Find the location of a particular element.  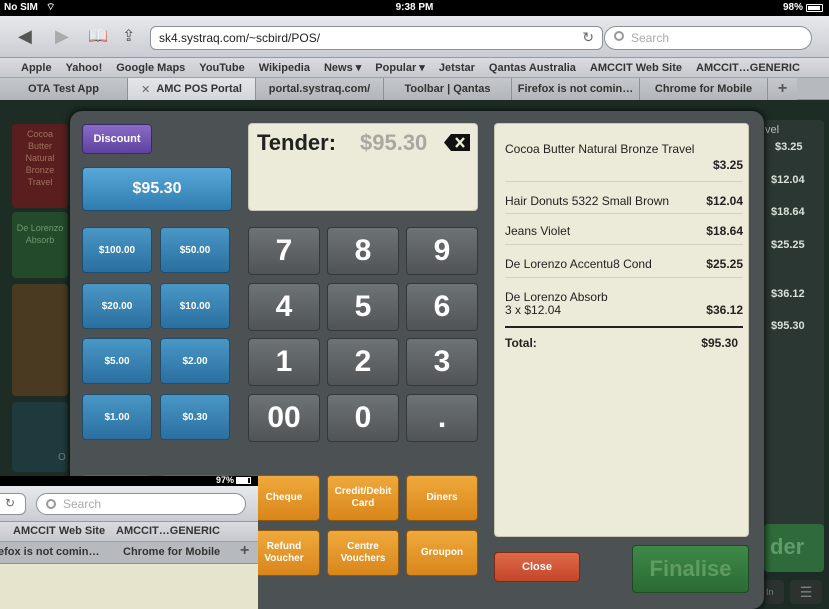

tab-ota: OTA Test App is located at coordinates (64, 89).